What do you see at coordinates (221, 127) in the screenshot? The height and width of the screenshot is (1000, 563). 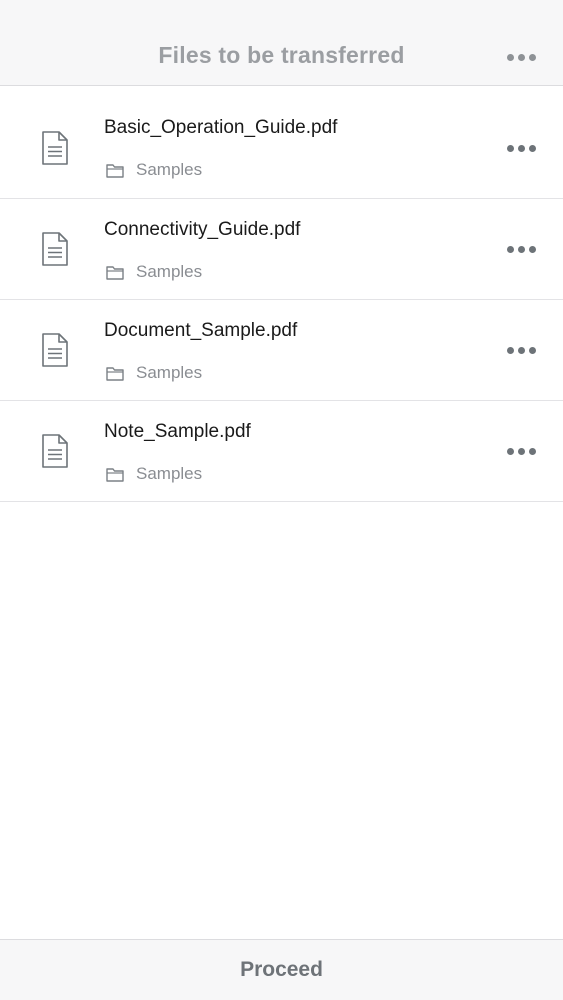 I see `file-name: Basic_Operation_Guide.pdf` at bounding box center [221, 127].